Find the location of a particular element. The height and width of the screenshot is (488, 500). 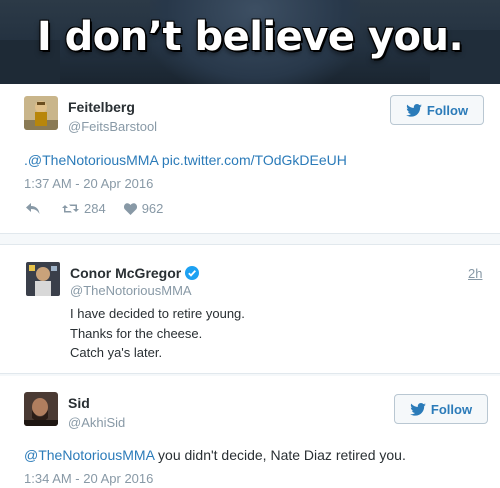

mention-link: .@TheNotoriousMMA is located at coordinates (91, 160).